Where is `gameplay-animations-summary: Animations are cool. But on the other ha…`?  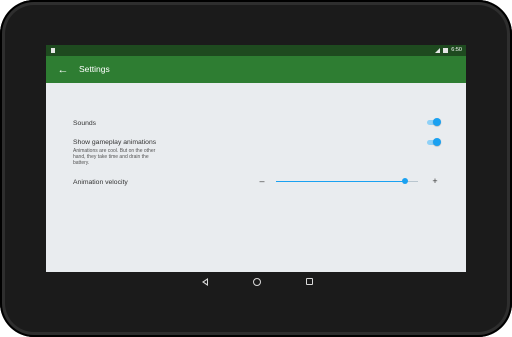
gameplay-animations-summary: Animations are cool. But on the other ha… is located at coordinates (114, 157).